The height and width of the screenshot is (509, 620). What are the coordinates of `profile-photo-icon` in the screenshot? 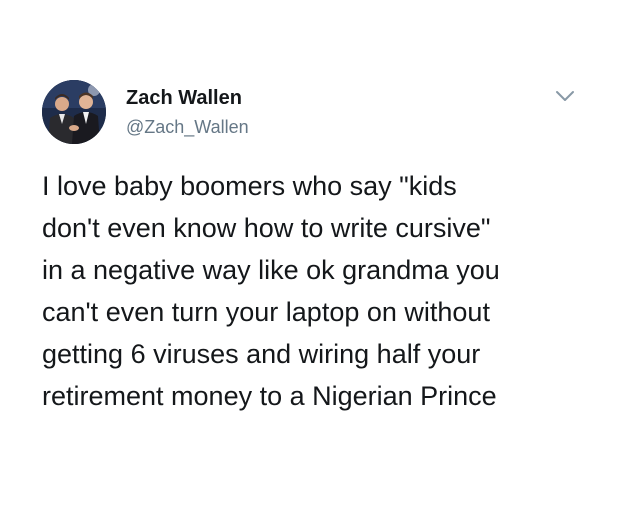 It's located at (74, 112).